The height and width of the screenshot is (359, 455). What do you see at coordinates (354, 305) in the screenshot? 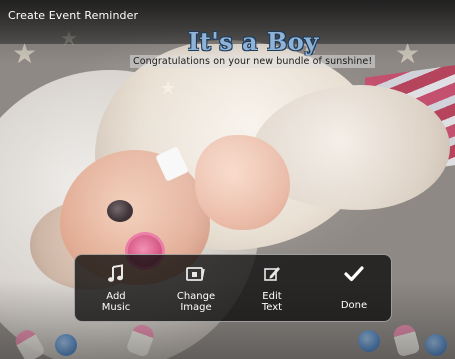
I see `done-label: Done` at bounding box center [354, 305].